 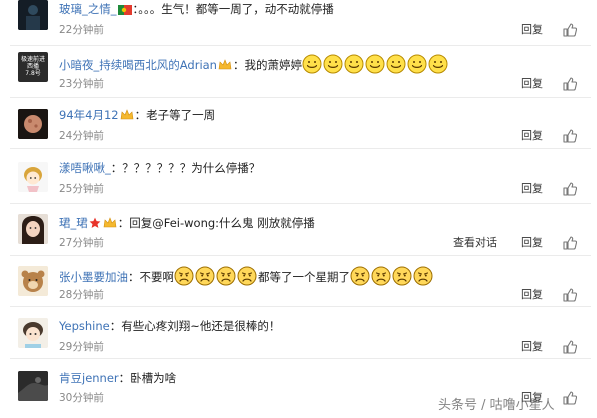 What do you see at coordinates (89, 378) in the screenshot?
I see `username-link: 肯豆jenner` at bounding box center [89, 378].